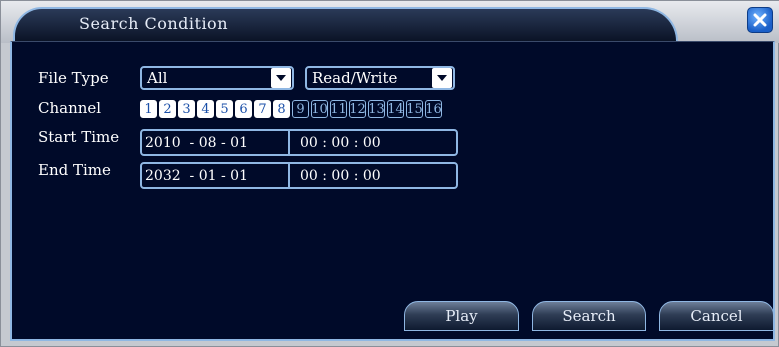 The height and width of the screenshot is (347, 779). What do you see at coordinates (73, 78) in the screenshot?
I see `file-type-label: File Type` at bounding box center [73, 78].